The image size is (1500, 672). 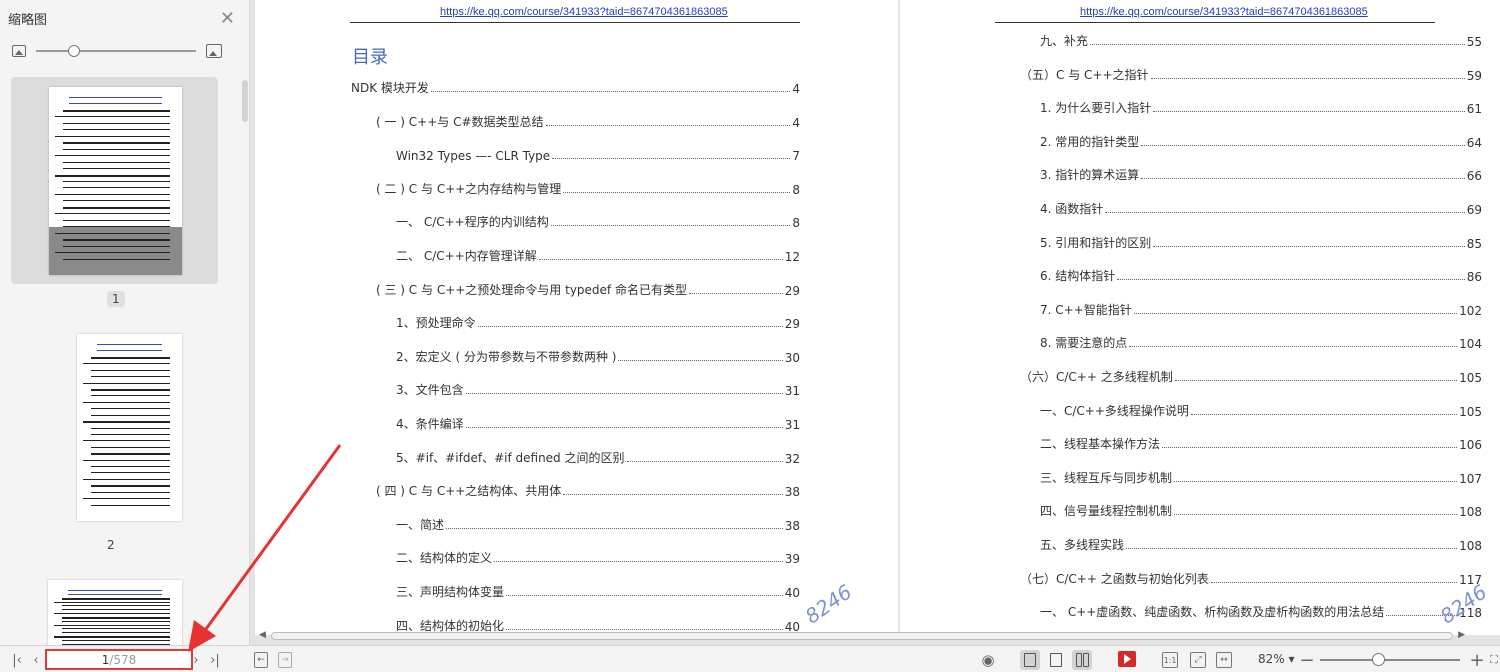 I want to click on horizontal-scroll-thumb, so click(x=862, y=636).